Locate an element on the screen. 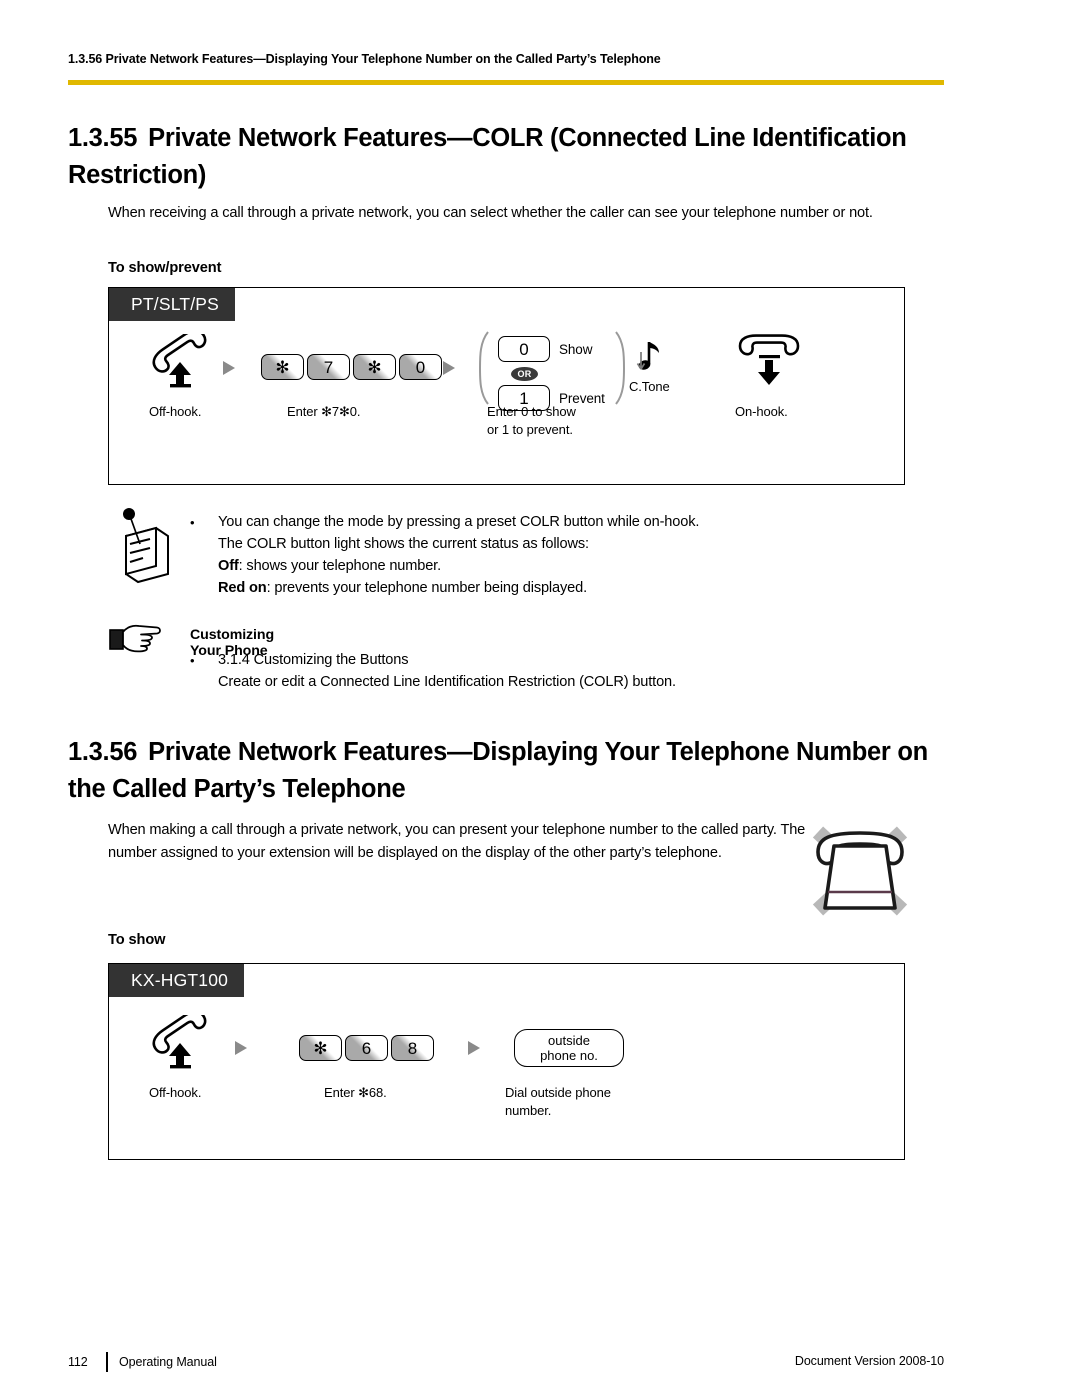  or-badge: OR is located at coordinates (524, 374).